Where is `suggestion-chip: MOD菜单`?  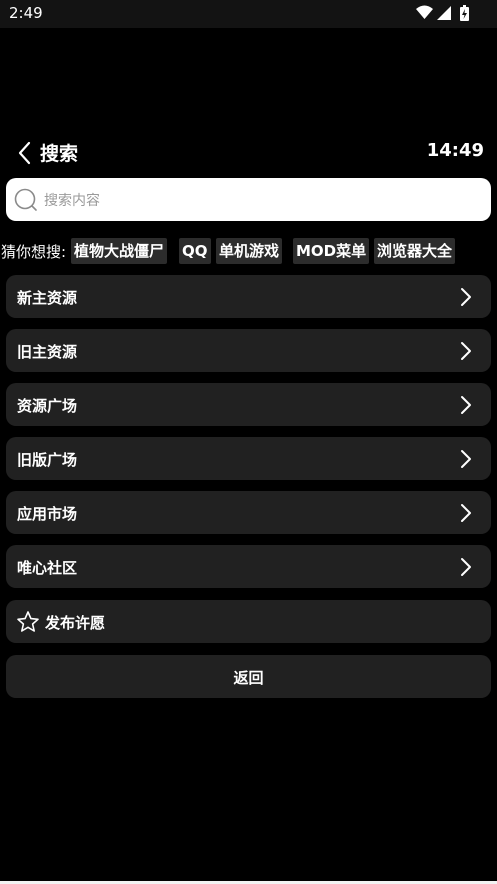
suggestion-chip: MOD菜单 is located at coordinates (331, 251).